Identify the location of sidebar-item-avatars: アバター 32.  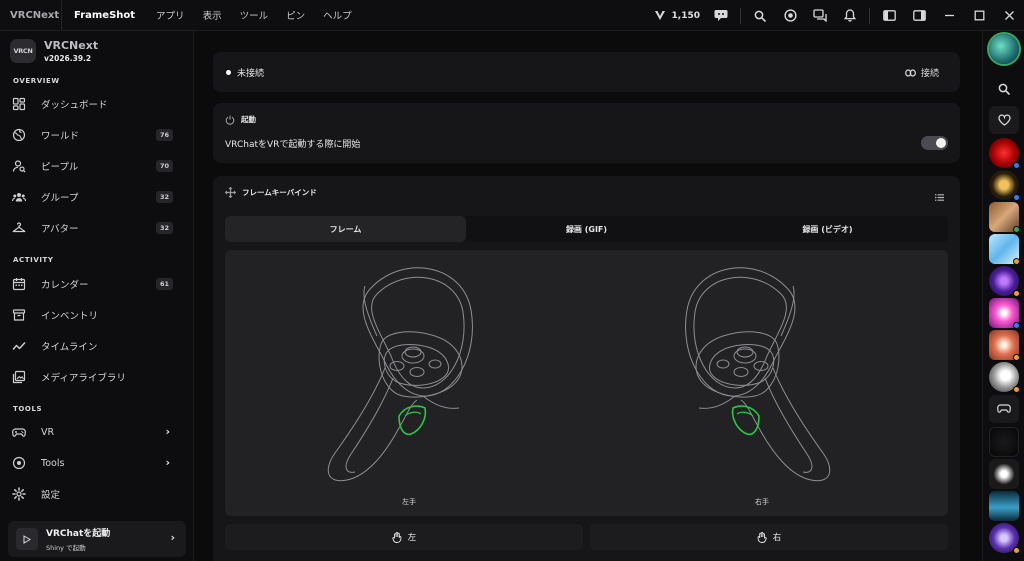
(97, 228).